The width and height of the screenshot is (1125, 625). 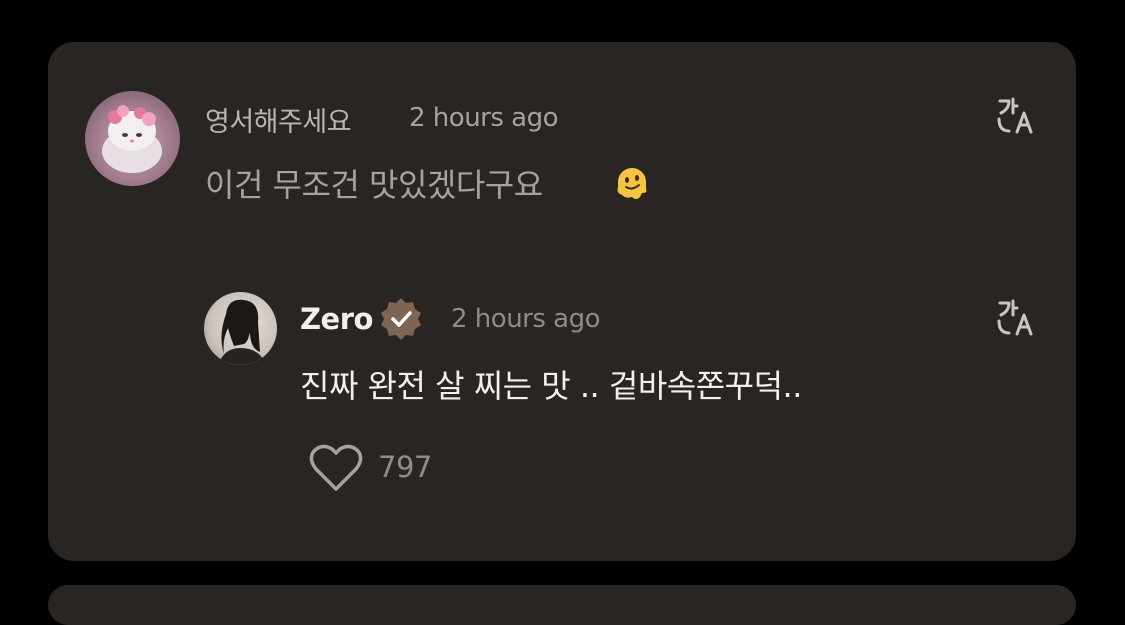 What do you see at coordinates (551, 386) in the screenshot?
I see `reply-text: 진짜 완전 살 찌는 맛 .. 겉바속쫀꾸덕..` at bounding box center [551, 386].